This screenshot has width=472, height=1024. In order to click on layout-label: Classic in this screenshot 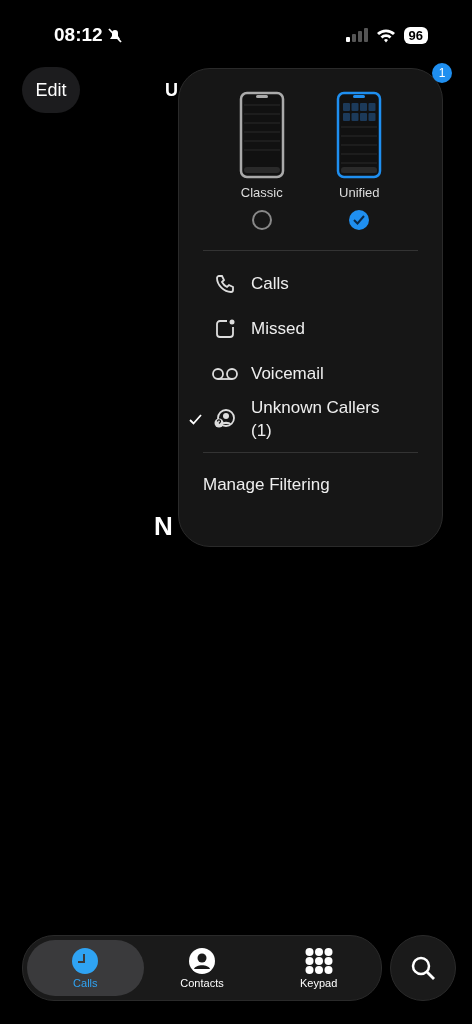, I will do `click(261, 192)`.